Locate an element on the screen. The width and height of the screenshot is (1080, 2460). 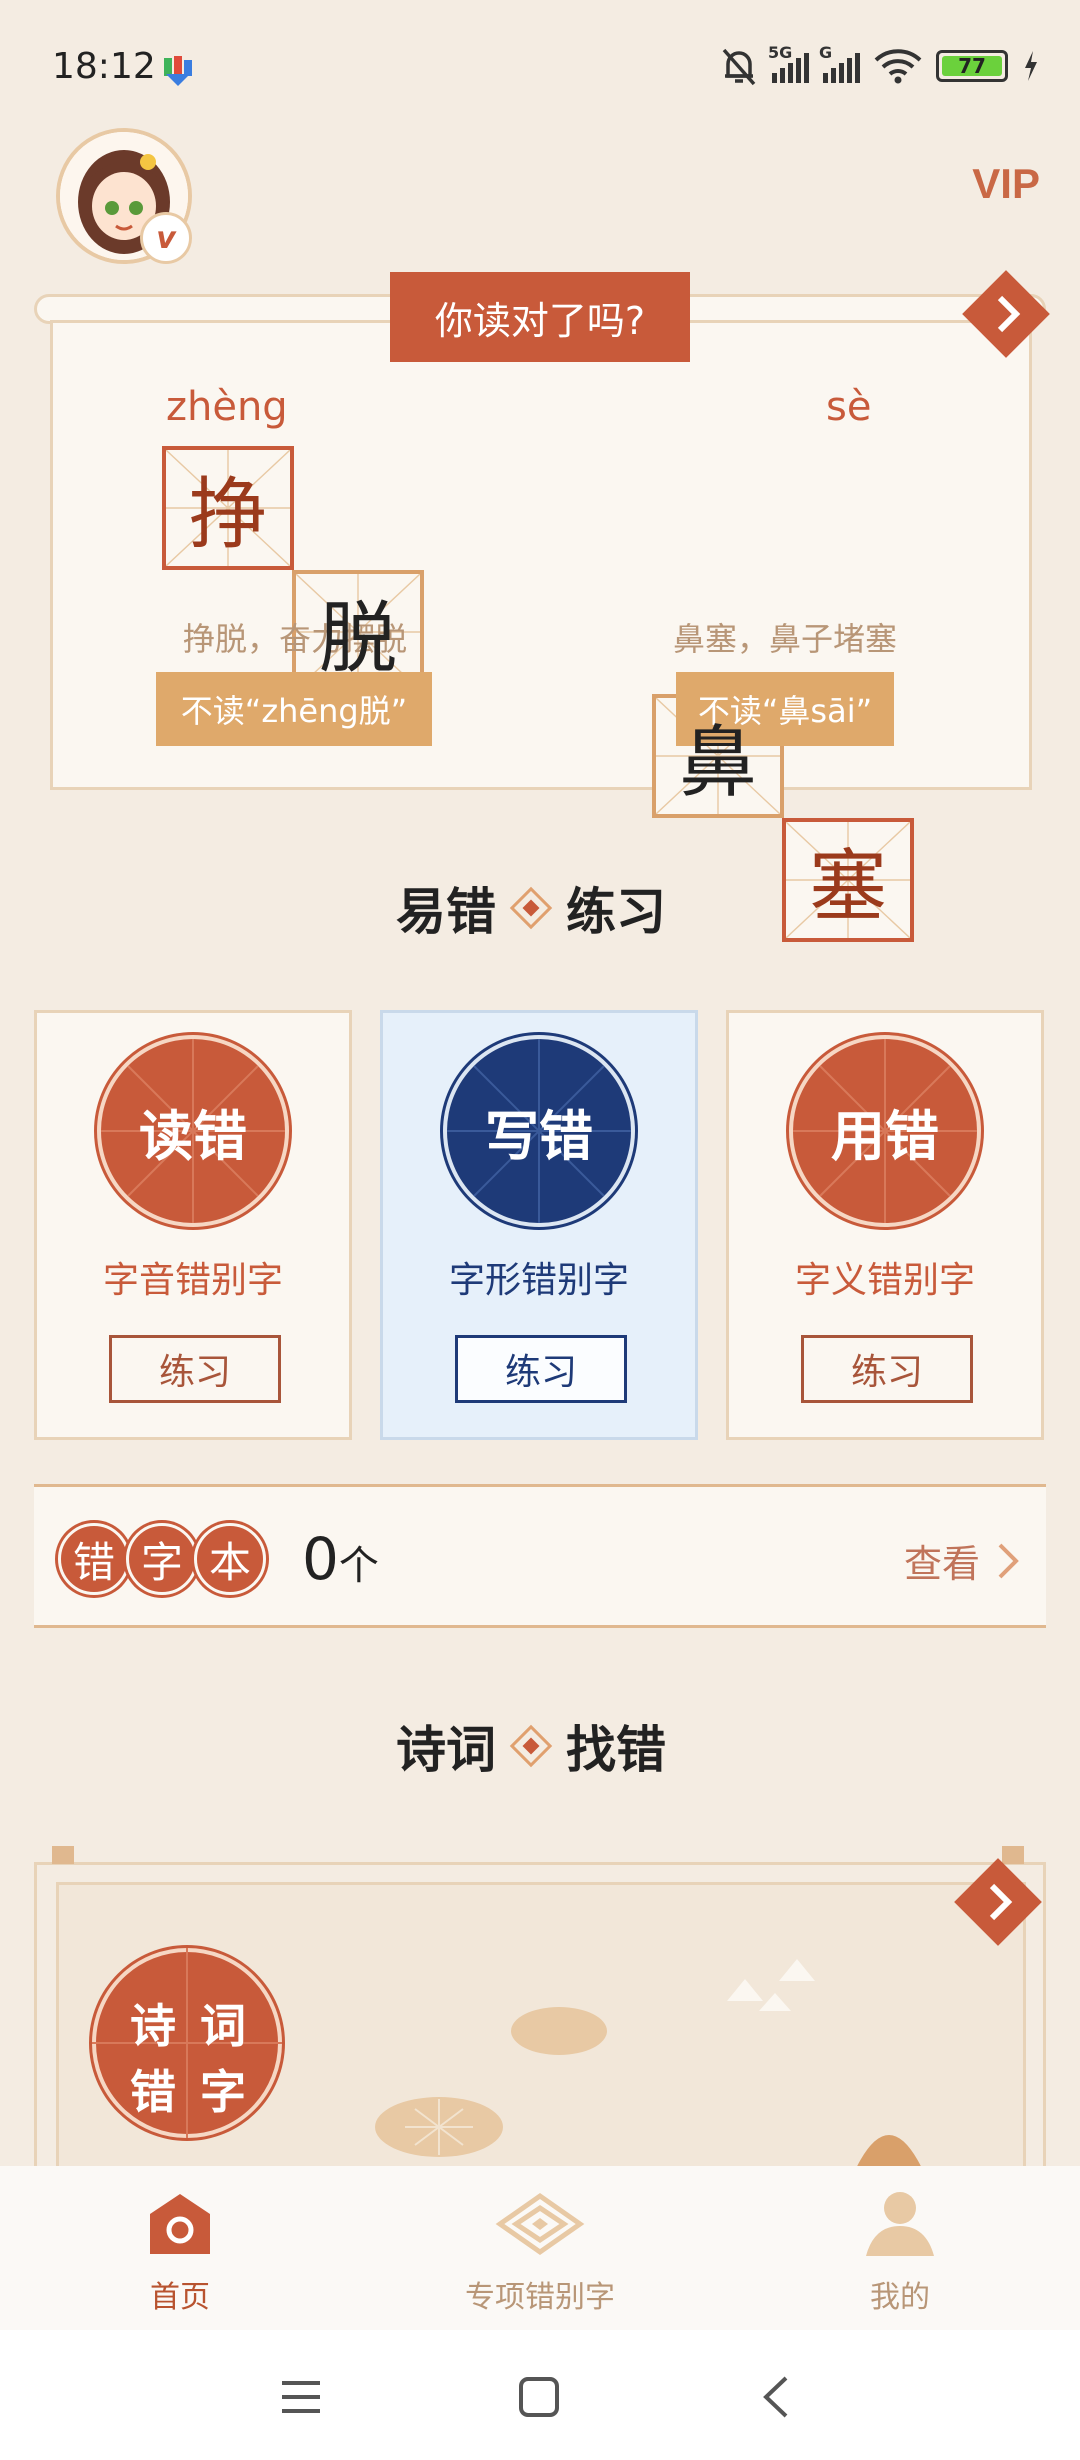
practice-circle: 读错 is located at coordinates (193, 1131).